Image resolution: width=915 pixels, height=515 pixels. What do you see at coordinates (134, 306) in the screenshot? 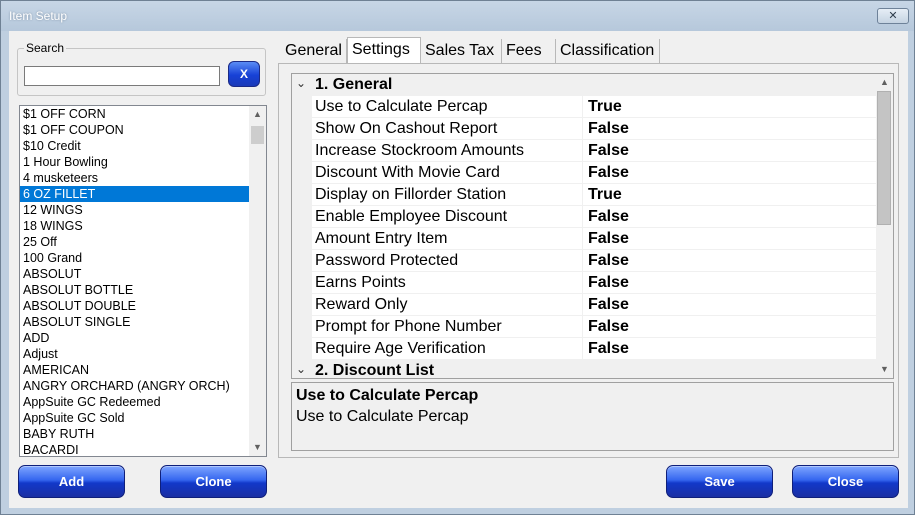
I see `list-item: ABSOLUT DOUBLE` at bounding box center [134, 306].